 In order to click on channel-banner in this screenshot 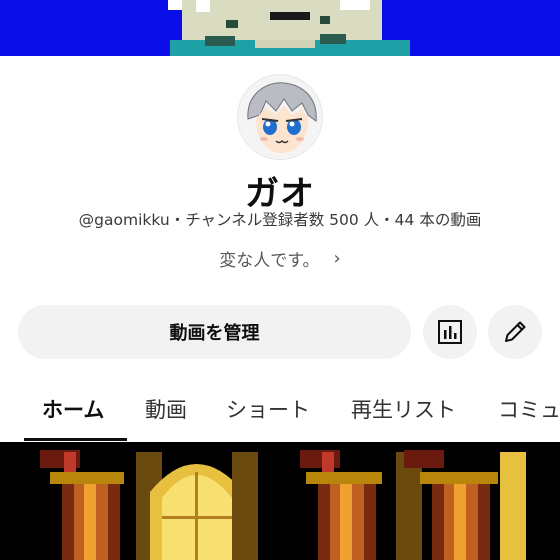, I will do `click(280, 28)`.